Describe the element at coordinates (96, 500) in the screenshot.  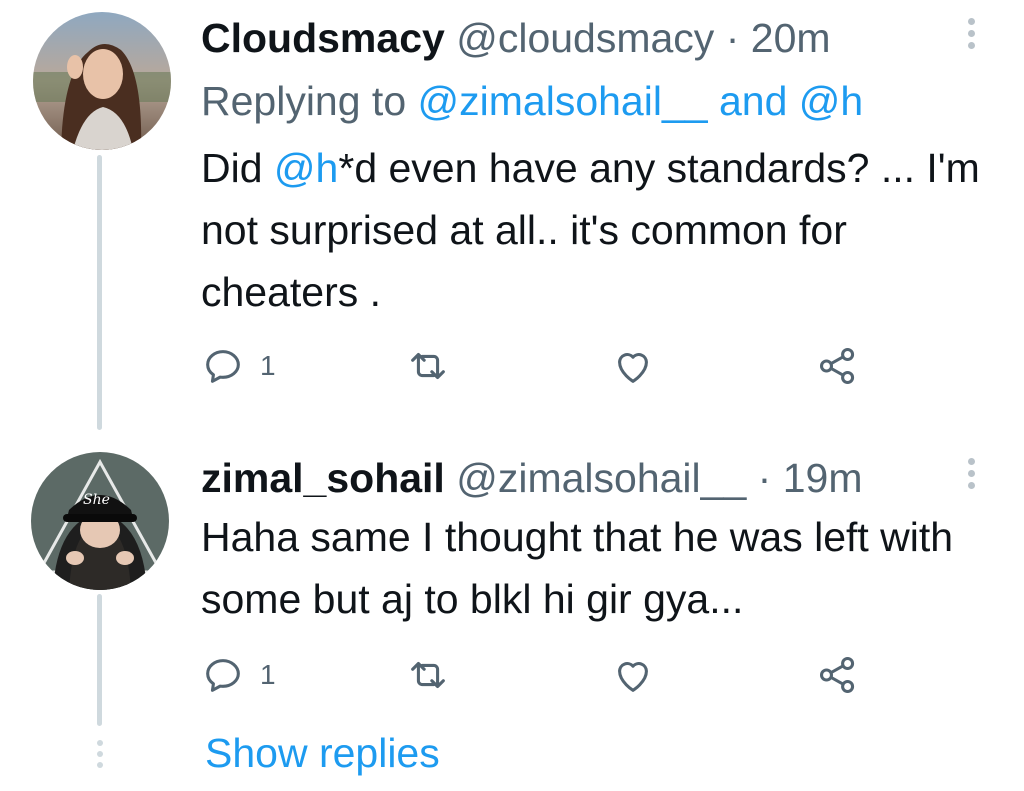
I see `svg-text: She` at that location.